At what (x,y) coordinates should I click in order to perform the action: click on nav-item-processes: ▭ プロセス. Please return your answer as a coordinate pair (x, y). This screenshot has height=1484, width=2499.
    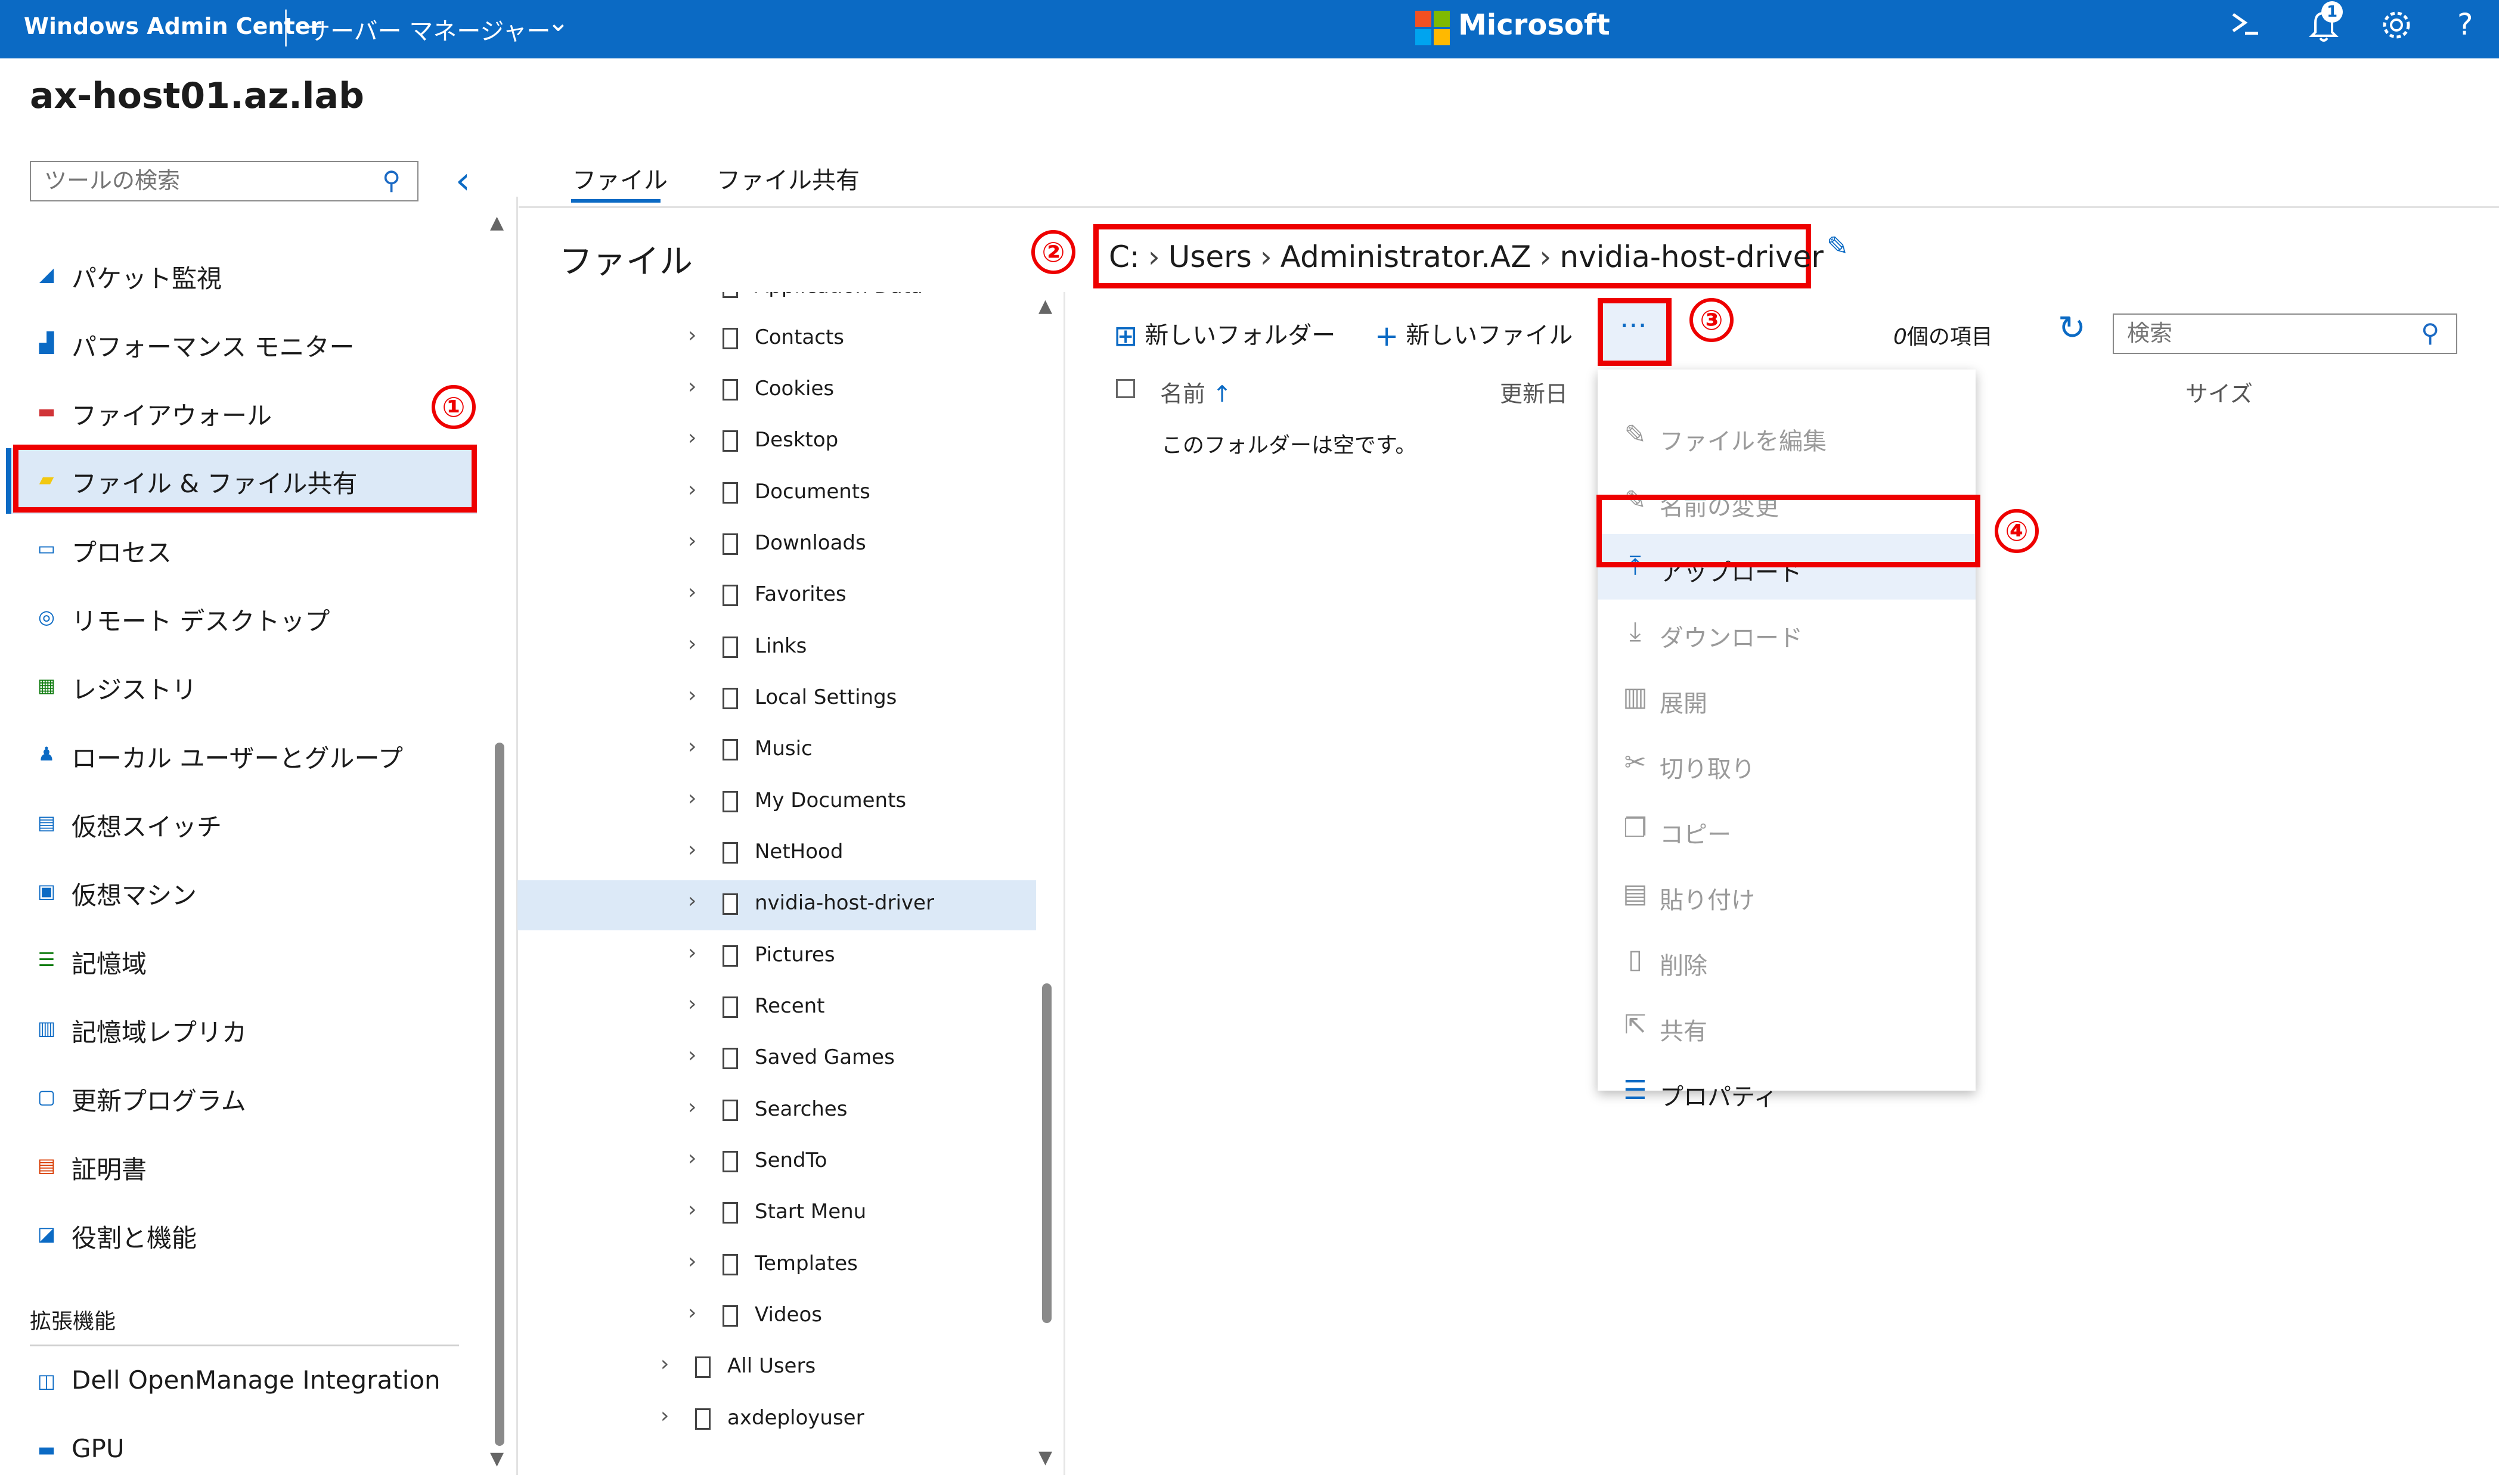
    Looking at the image, I should click on (242, 550).